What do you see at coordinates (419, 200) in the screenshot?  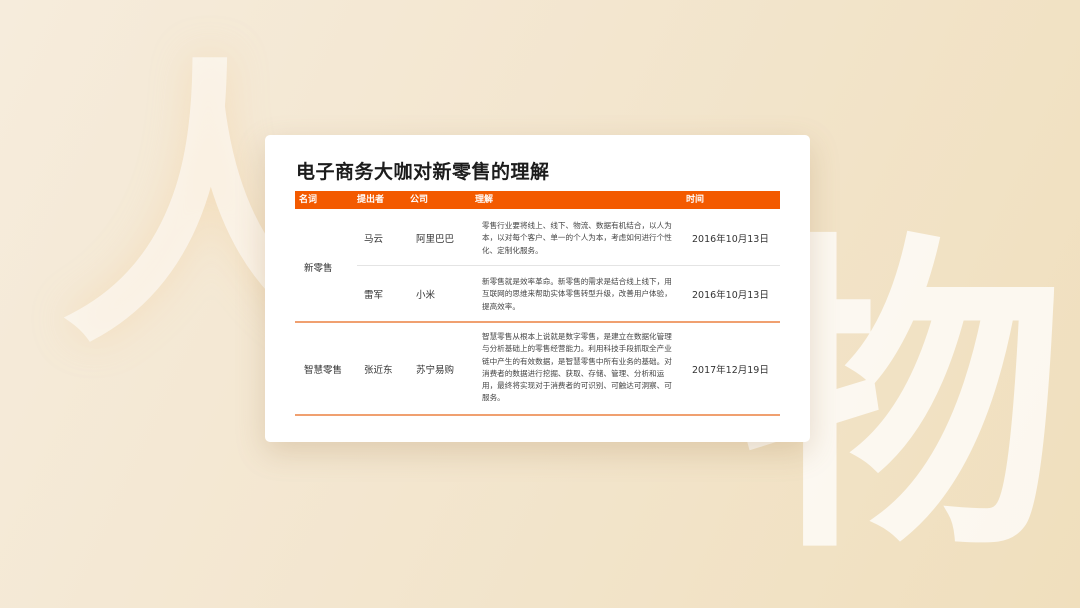 I see `header-company: 公司` at bounding box center [419, 200].